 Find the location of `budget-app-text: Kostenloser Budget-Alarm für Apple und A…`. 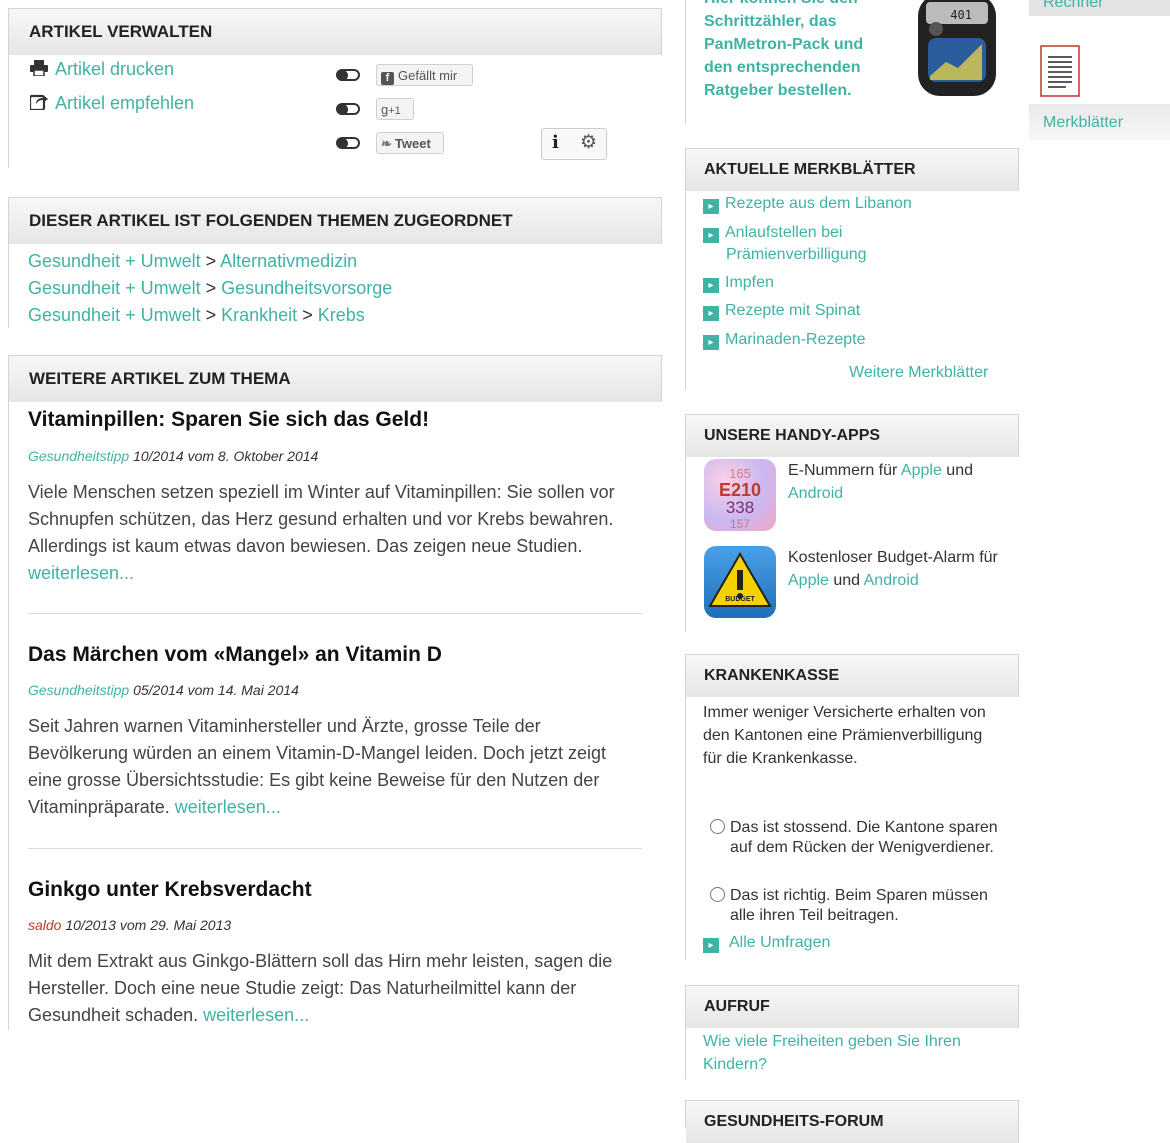

budget-app-text: Kostenloser Budget-Alarm für Apple und A… is located at coordinates (893, 569).